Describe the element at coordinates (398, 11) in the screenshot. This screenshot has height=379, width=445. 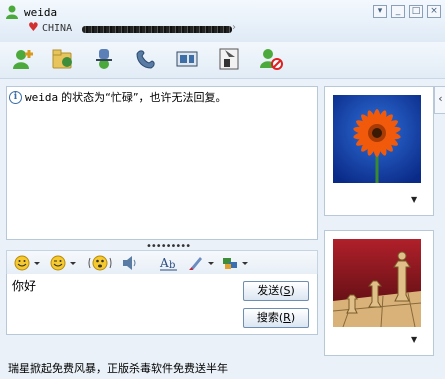
I see `minimize-button: _` at that location.